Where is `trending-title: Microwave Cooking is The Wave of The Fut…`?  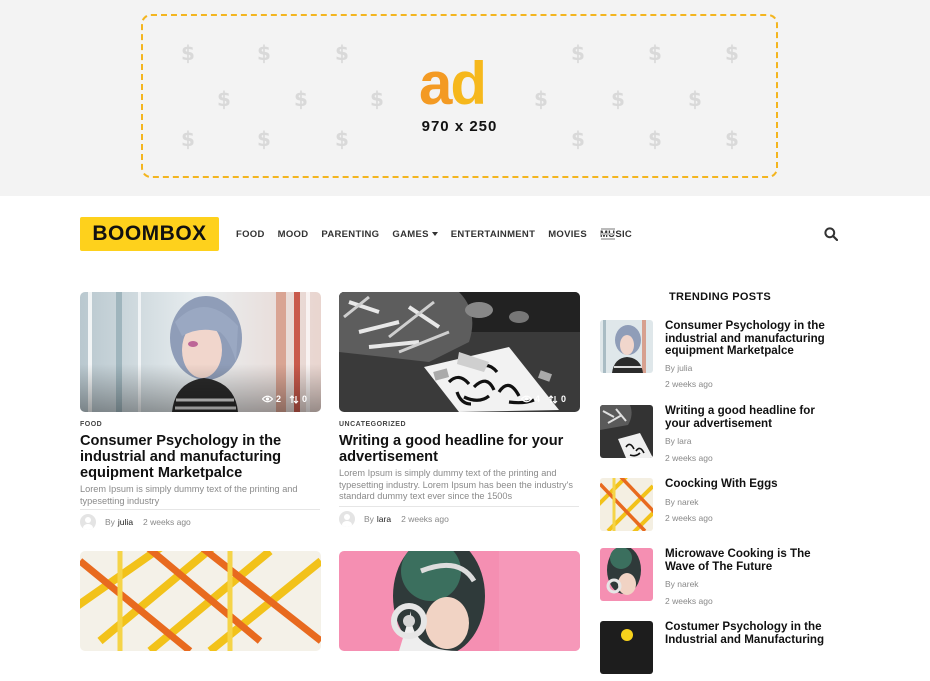 trending-title: Microwave Cooking is The Wave of The Fut… is located at coordinates (752, 560).